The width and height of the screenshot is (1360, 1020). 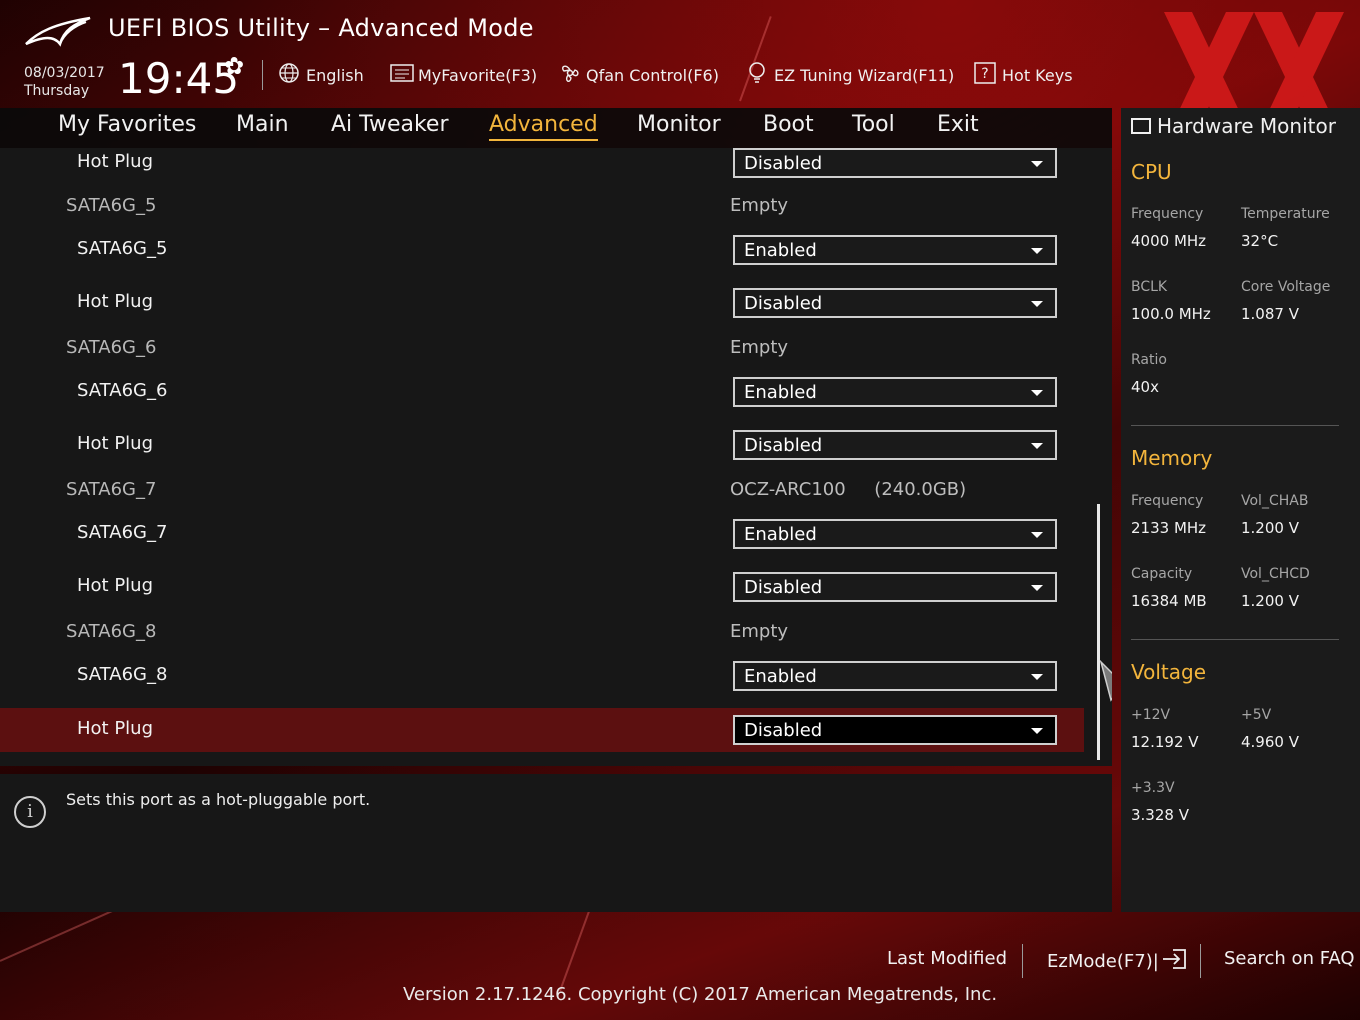 I want to click on ez-tuning-wizard-label: EZ Tuning Wizard(F11), so click(x=864, y=75).